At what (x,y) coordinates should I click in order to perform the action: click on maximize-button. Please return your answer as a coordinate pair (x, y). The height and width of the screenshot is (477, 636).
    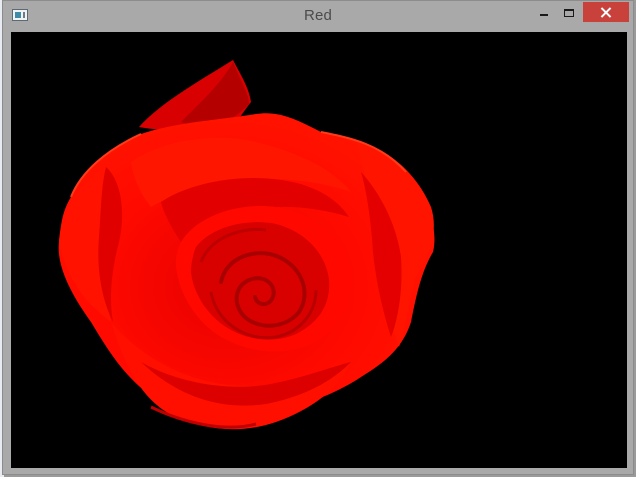
    Looking at the image, I should click on (569, 12).